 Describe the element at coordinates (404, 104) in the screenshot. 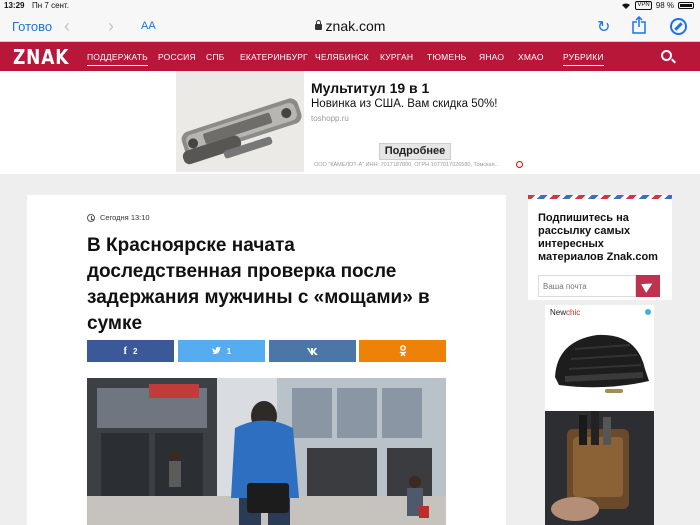

I see `ad-subtitle: Новинка из США. Вам скидка 50%!` at that location.